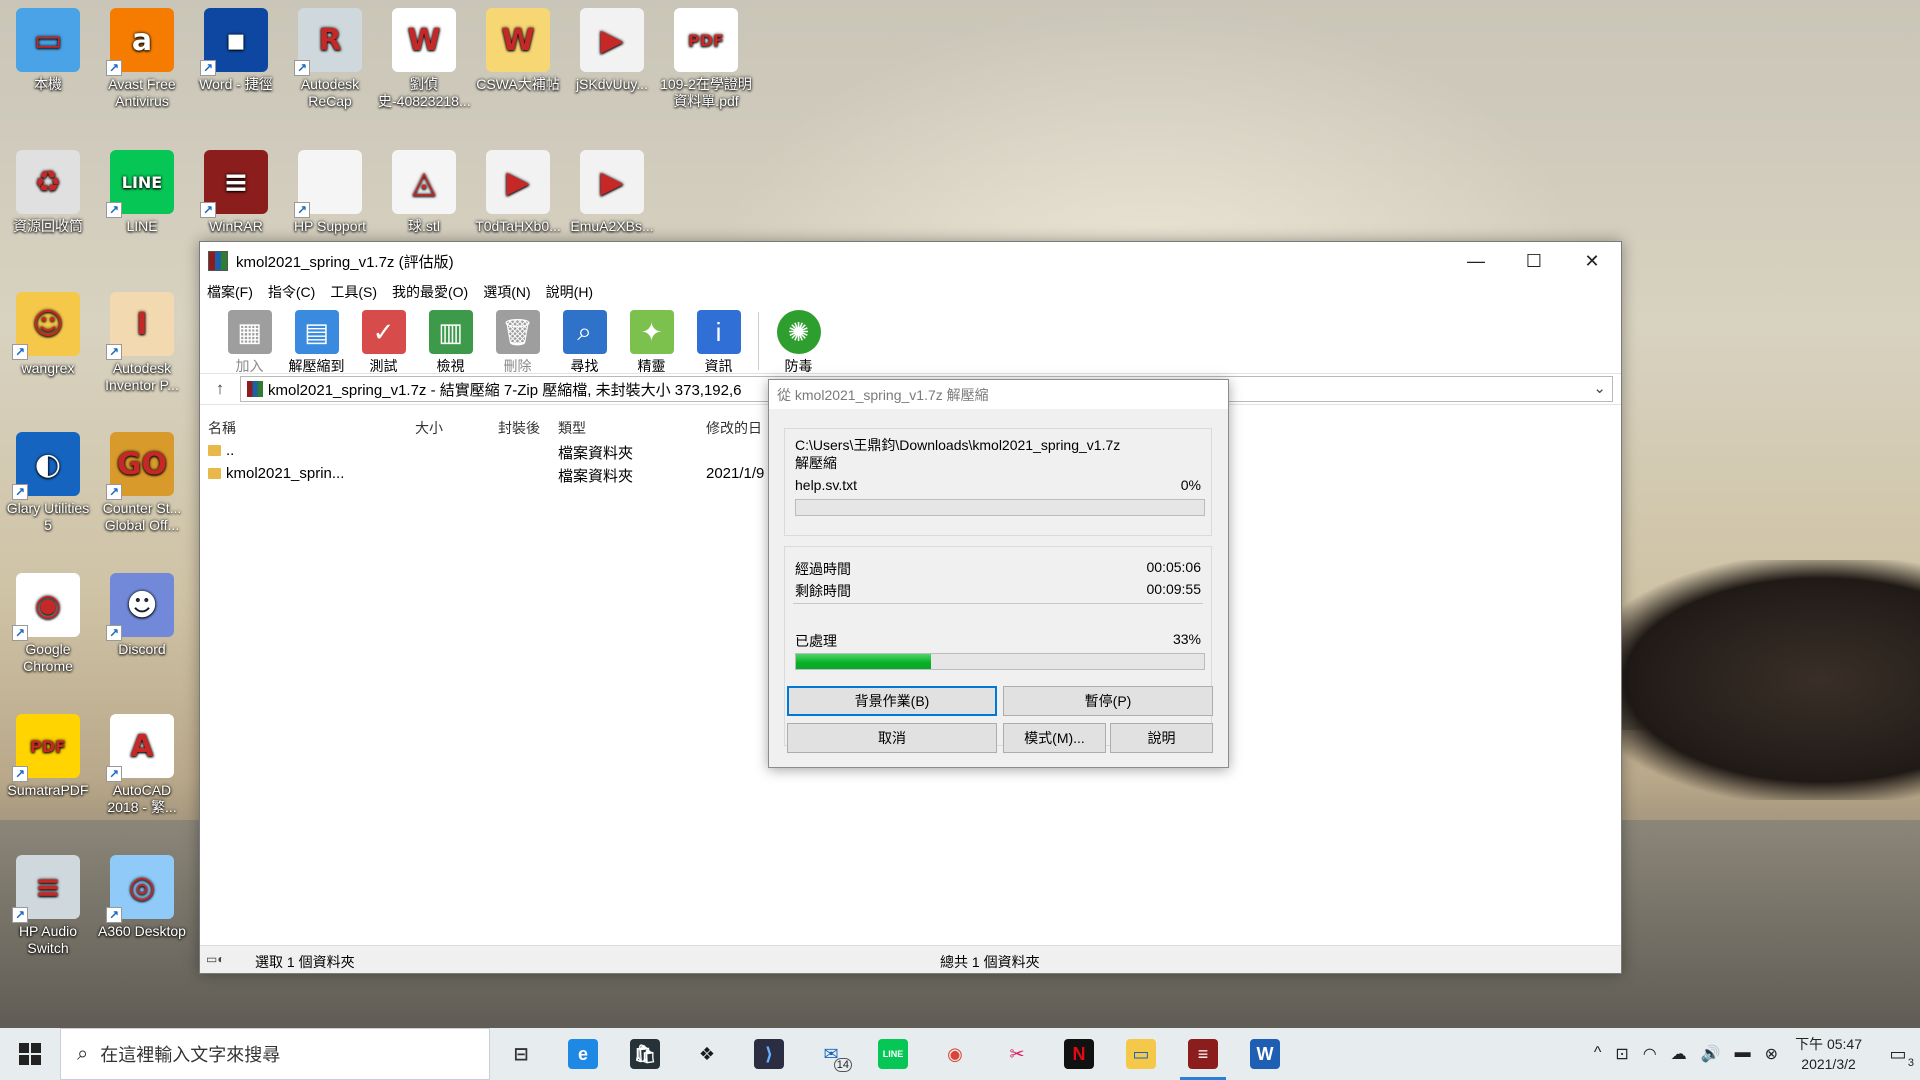 The width and height of the screenshot is (1920, 1080). What do you see at coordinates (1898, 1056) in the screenshot?
I see `notification-center-icon: ▭ 3` at bounding box center [1898, 1056].